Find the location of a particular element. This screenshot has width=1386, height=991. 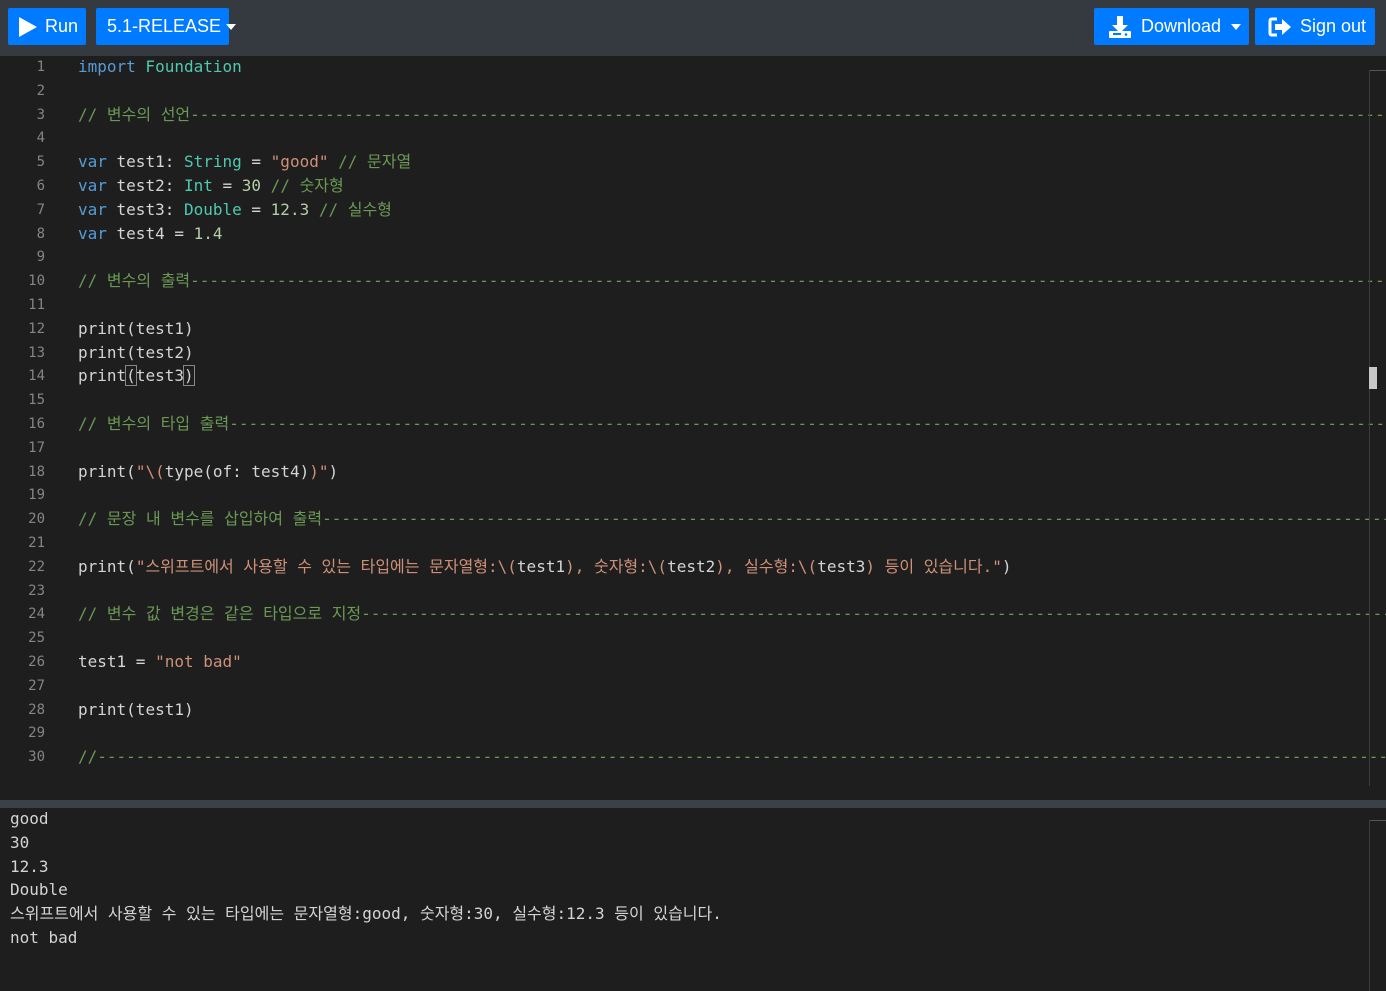

line-number: 19 is located at coordinates (36, 495).